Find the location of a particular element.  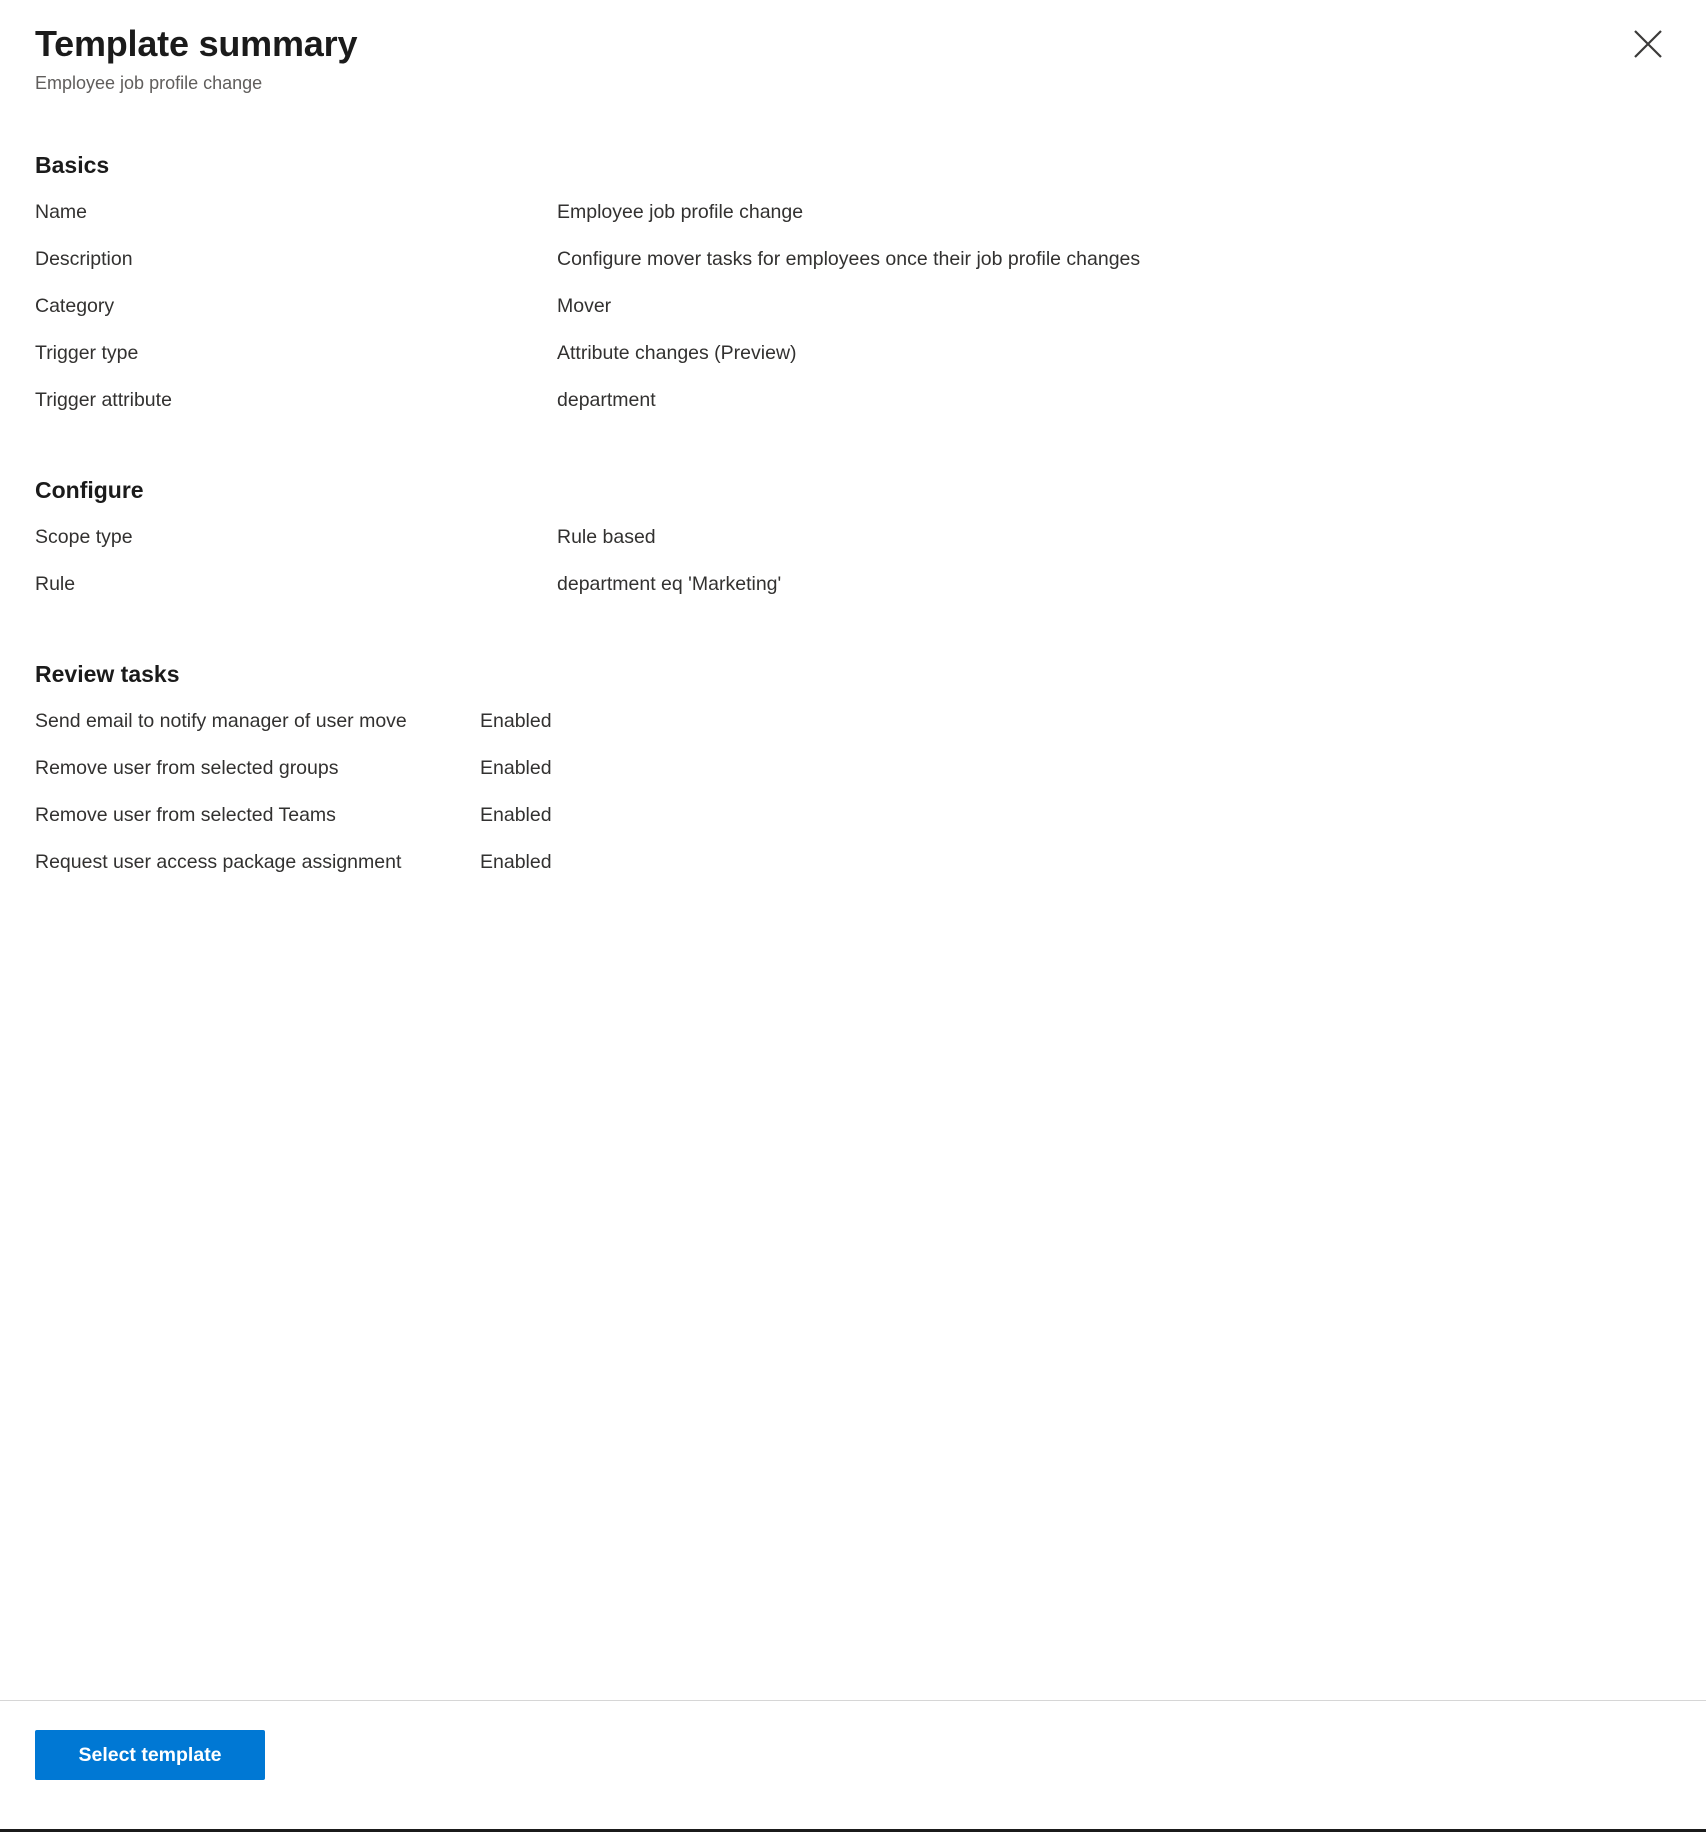

row-value-category: Mover is located at coordinates (584, 306).